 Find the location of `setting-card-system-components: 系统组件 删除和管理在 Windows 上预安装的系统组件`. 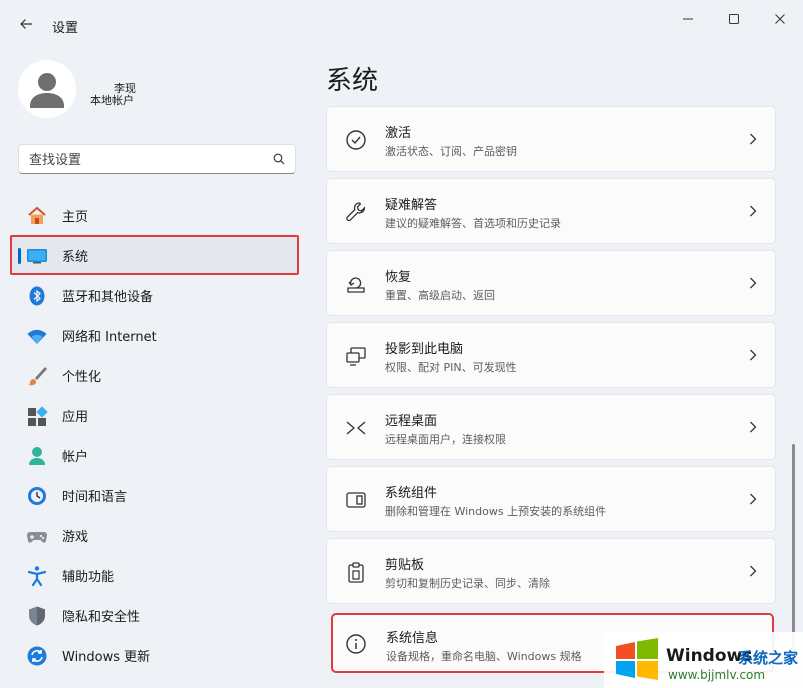

setting-card-system-components: 系统组件 删除和管理在 Windows 上预安装的系统组件 is located at coordinates (551, 499).